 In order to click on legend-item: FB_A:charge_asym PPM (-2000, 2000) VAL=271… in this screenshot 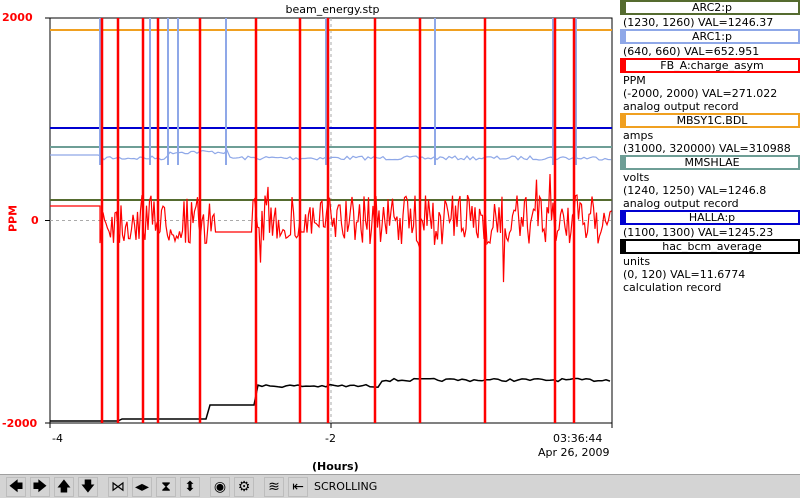, I will do `click(710, 85)`.